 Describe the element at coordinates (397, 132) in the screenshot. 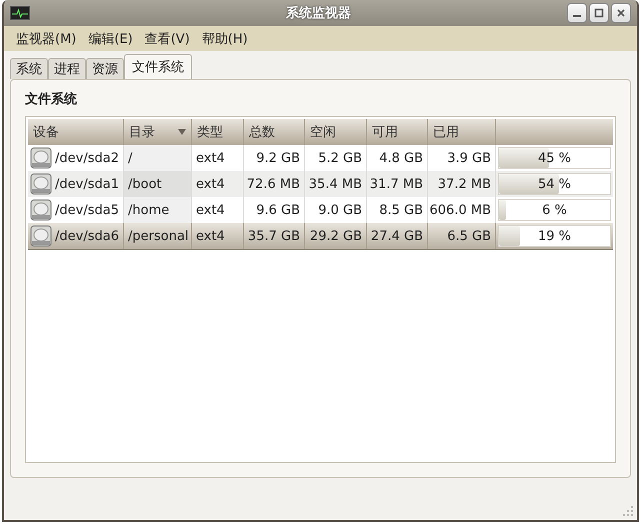

I see `column-header: 可用` at that location.